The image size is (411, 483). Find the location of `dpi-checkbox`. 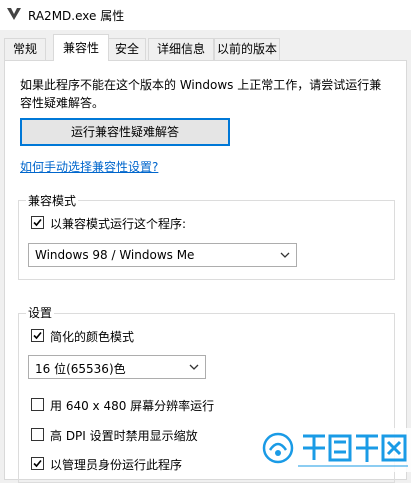

dpi-checkbox is located at coordinates (37, 434).